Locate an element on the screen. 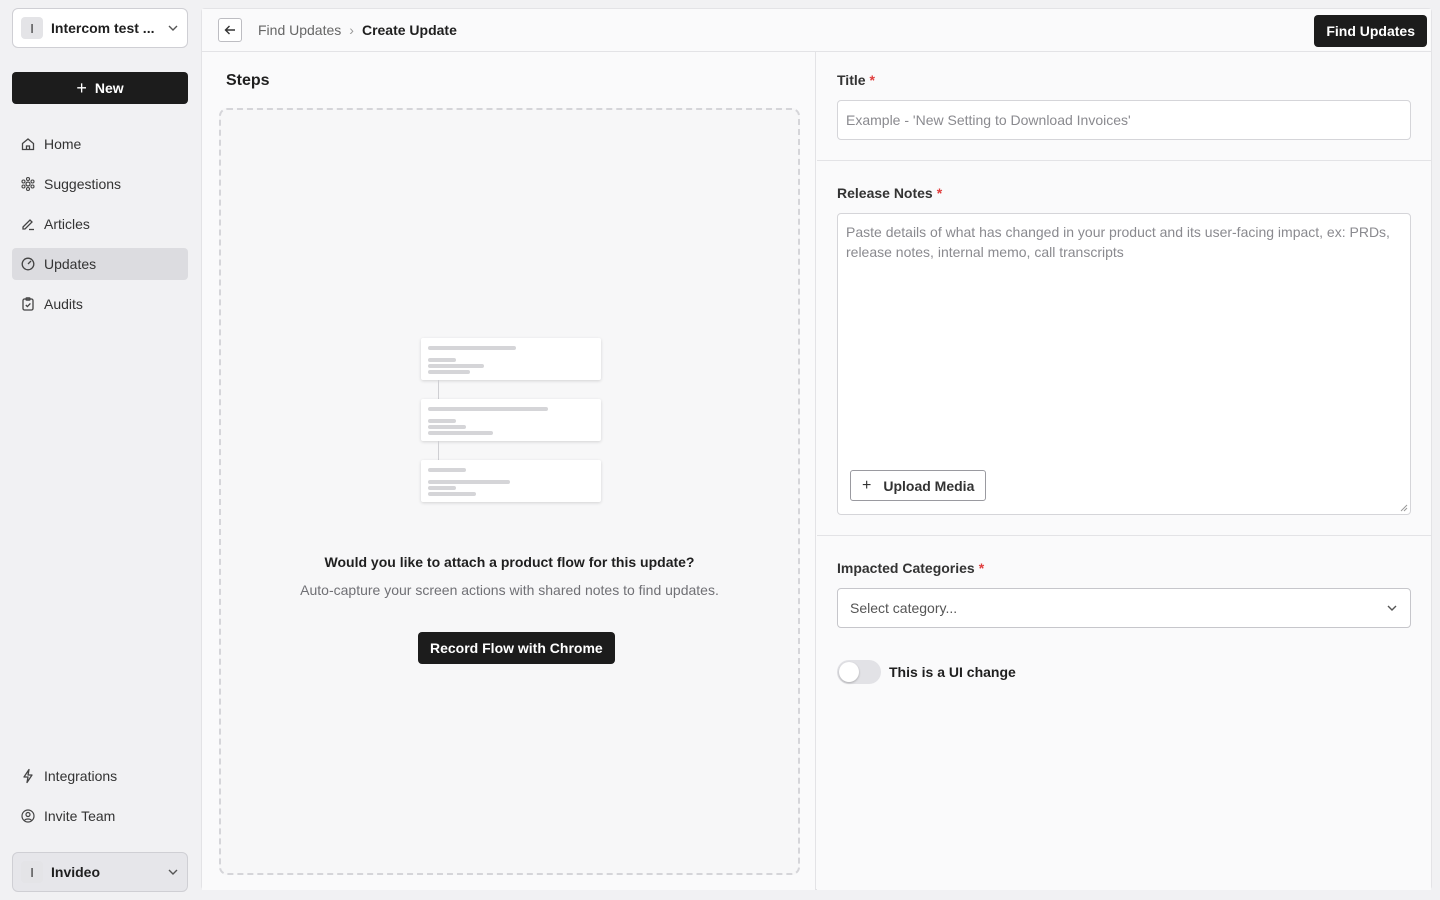 This screenshot has height=900, width=1440. release-notes-textarea is located at coordinates (1124, 339).